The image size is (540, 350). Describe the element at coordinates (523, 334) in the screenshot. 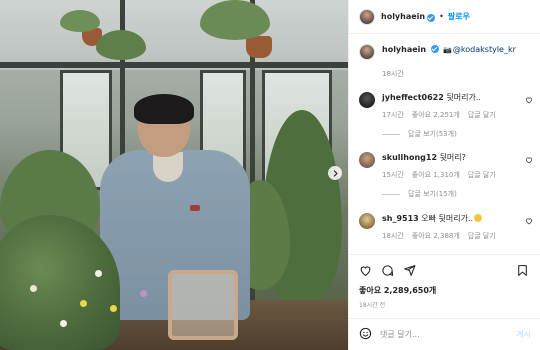

I see `post-comment-button: 게시` at that location.